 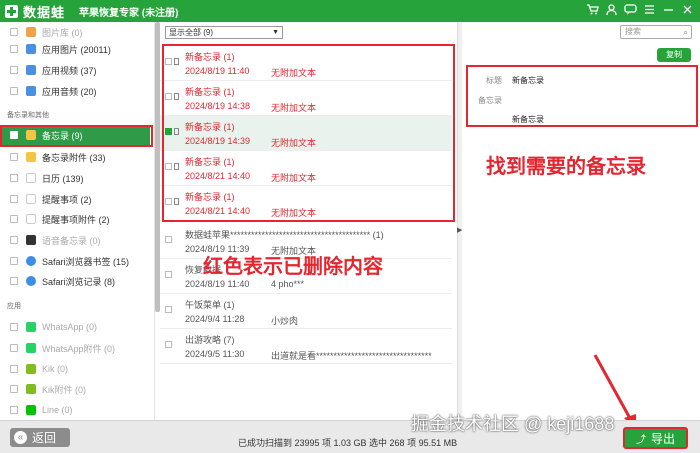 I want to click on sidebar-item-label: 应用图片 (20011), so click(x=76, y=49).